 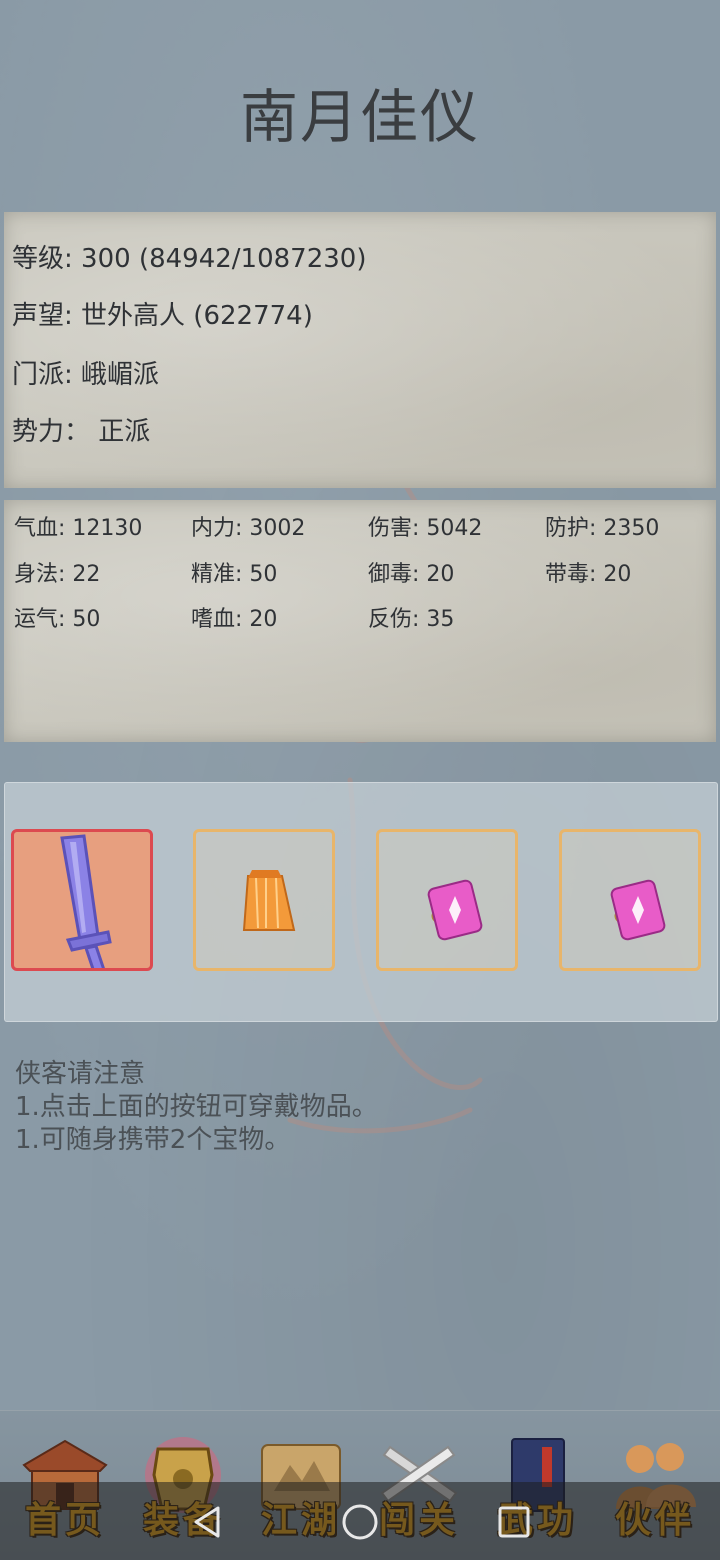 What do you see at coordinates (269, 900) in the screenshot?
I see `orange-robe-icon` at bounding box center [269, 900].